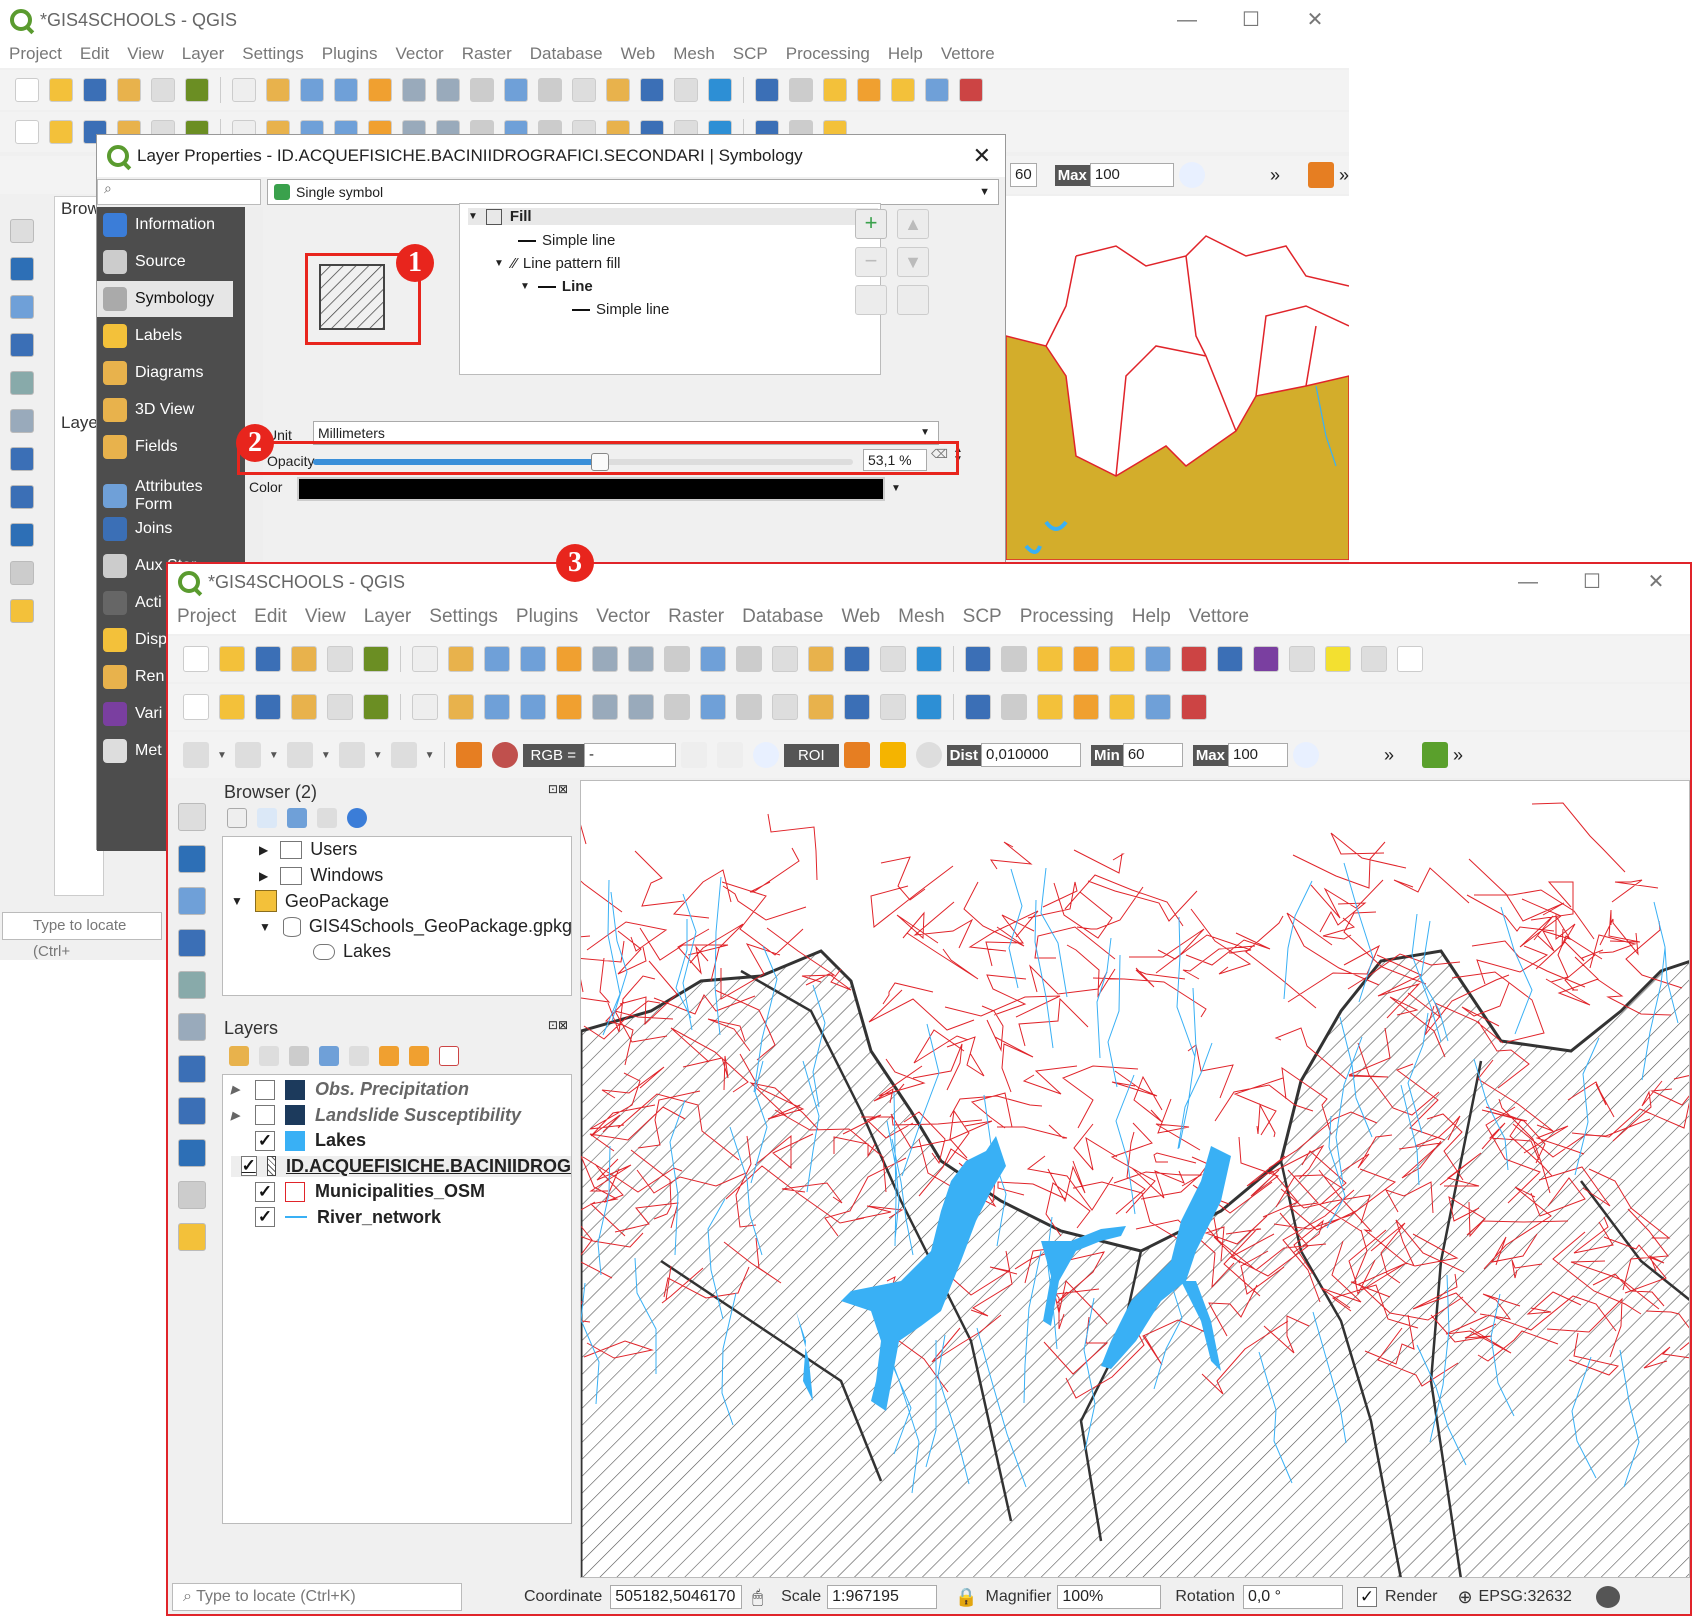 The height and width of the screenshot is (1616, 1692). Describe the element at coordinates (652, 90) in the screenshot. I see `refresh-icon` at that location.